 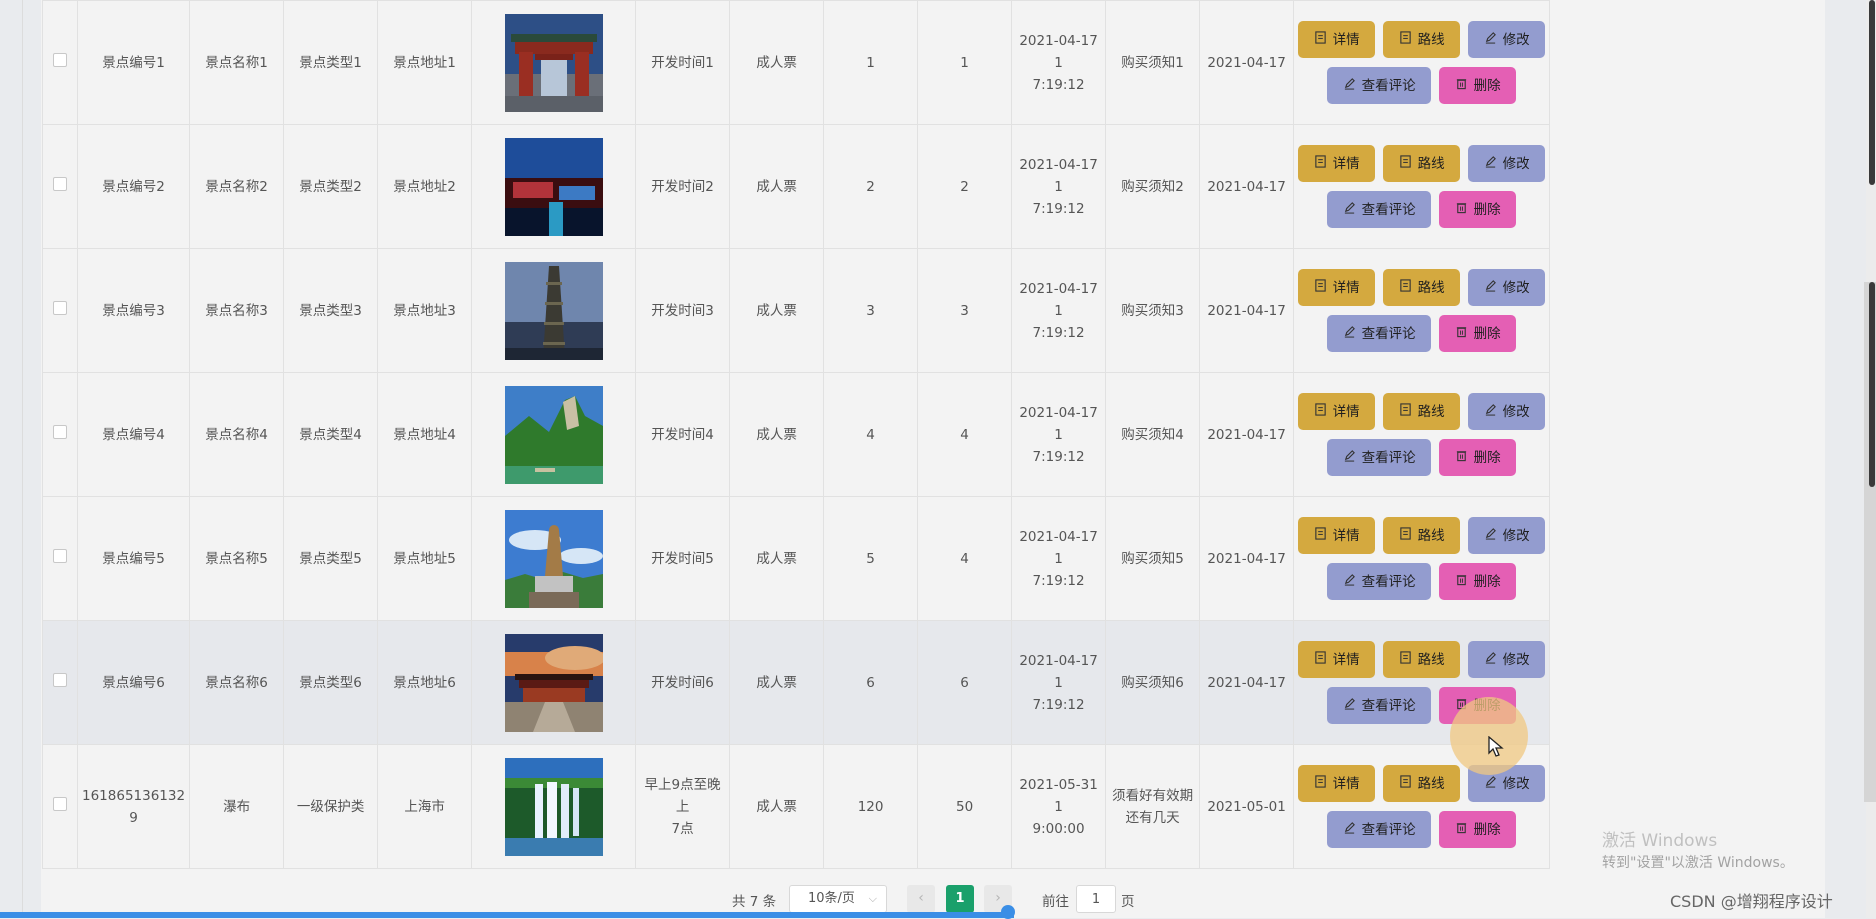 What do you see at coordinates (921, 899) in the screenshot?
I see `prev-page-button: ‹` at bounding box center [921, 899].